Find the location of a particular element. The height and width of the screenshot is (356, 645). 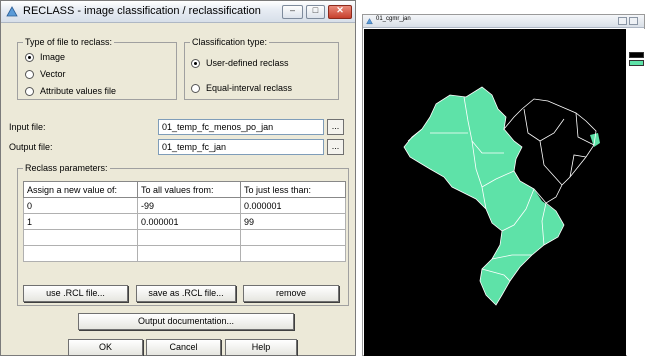

map-maximize-button is located at coordinates (633, 21).